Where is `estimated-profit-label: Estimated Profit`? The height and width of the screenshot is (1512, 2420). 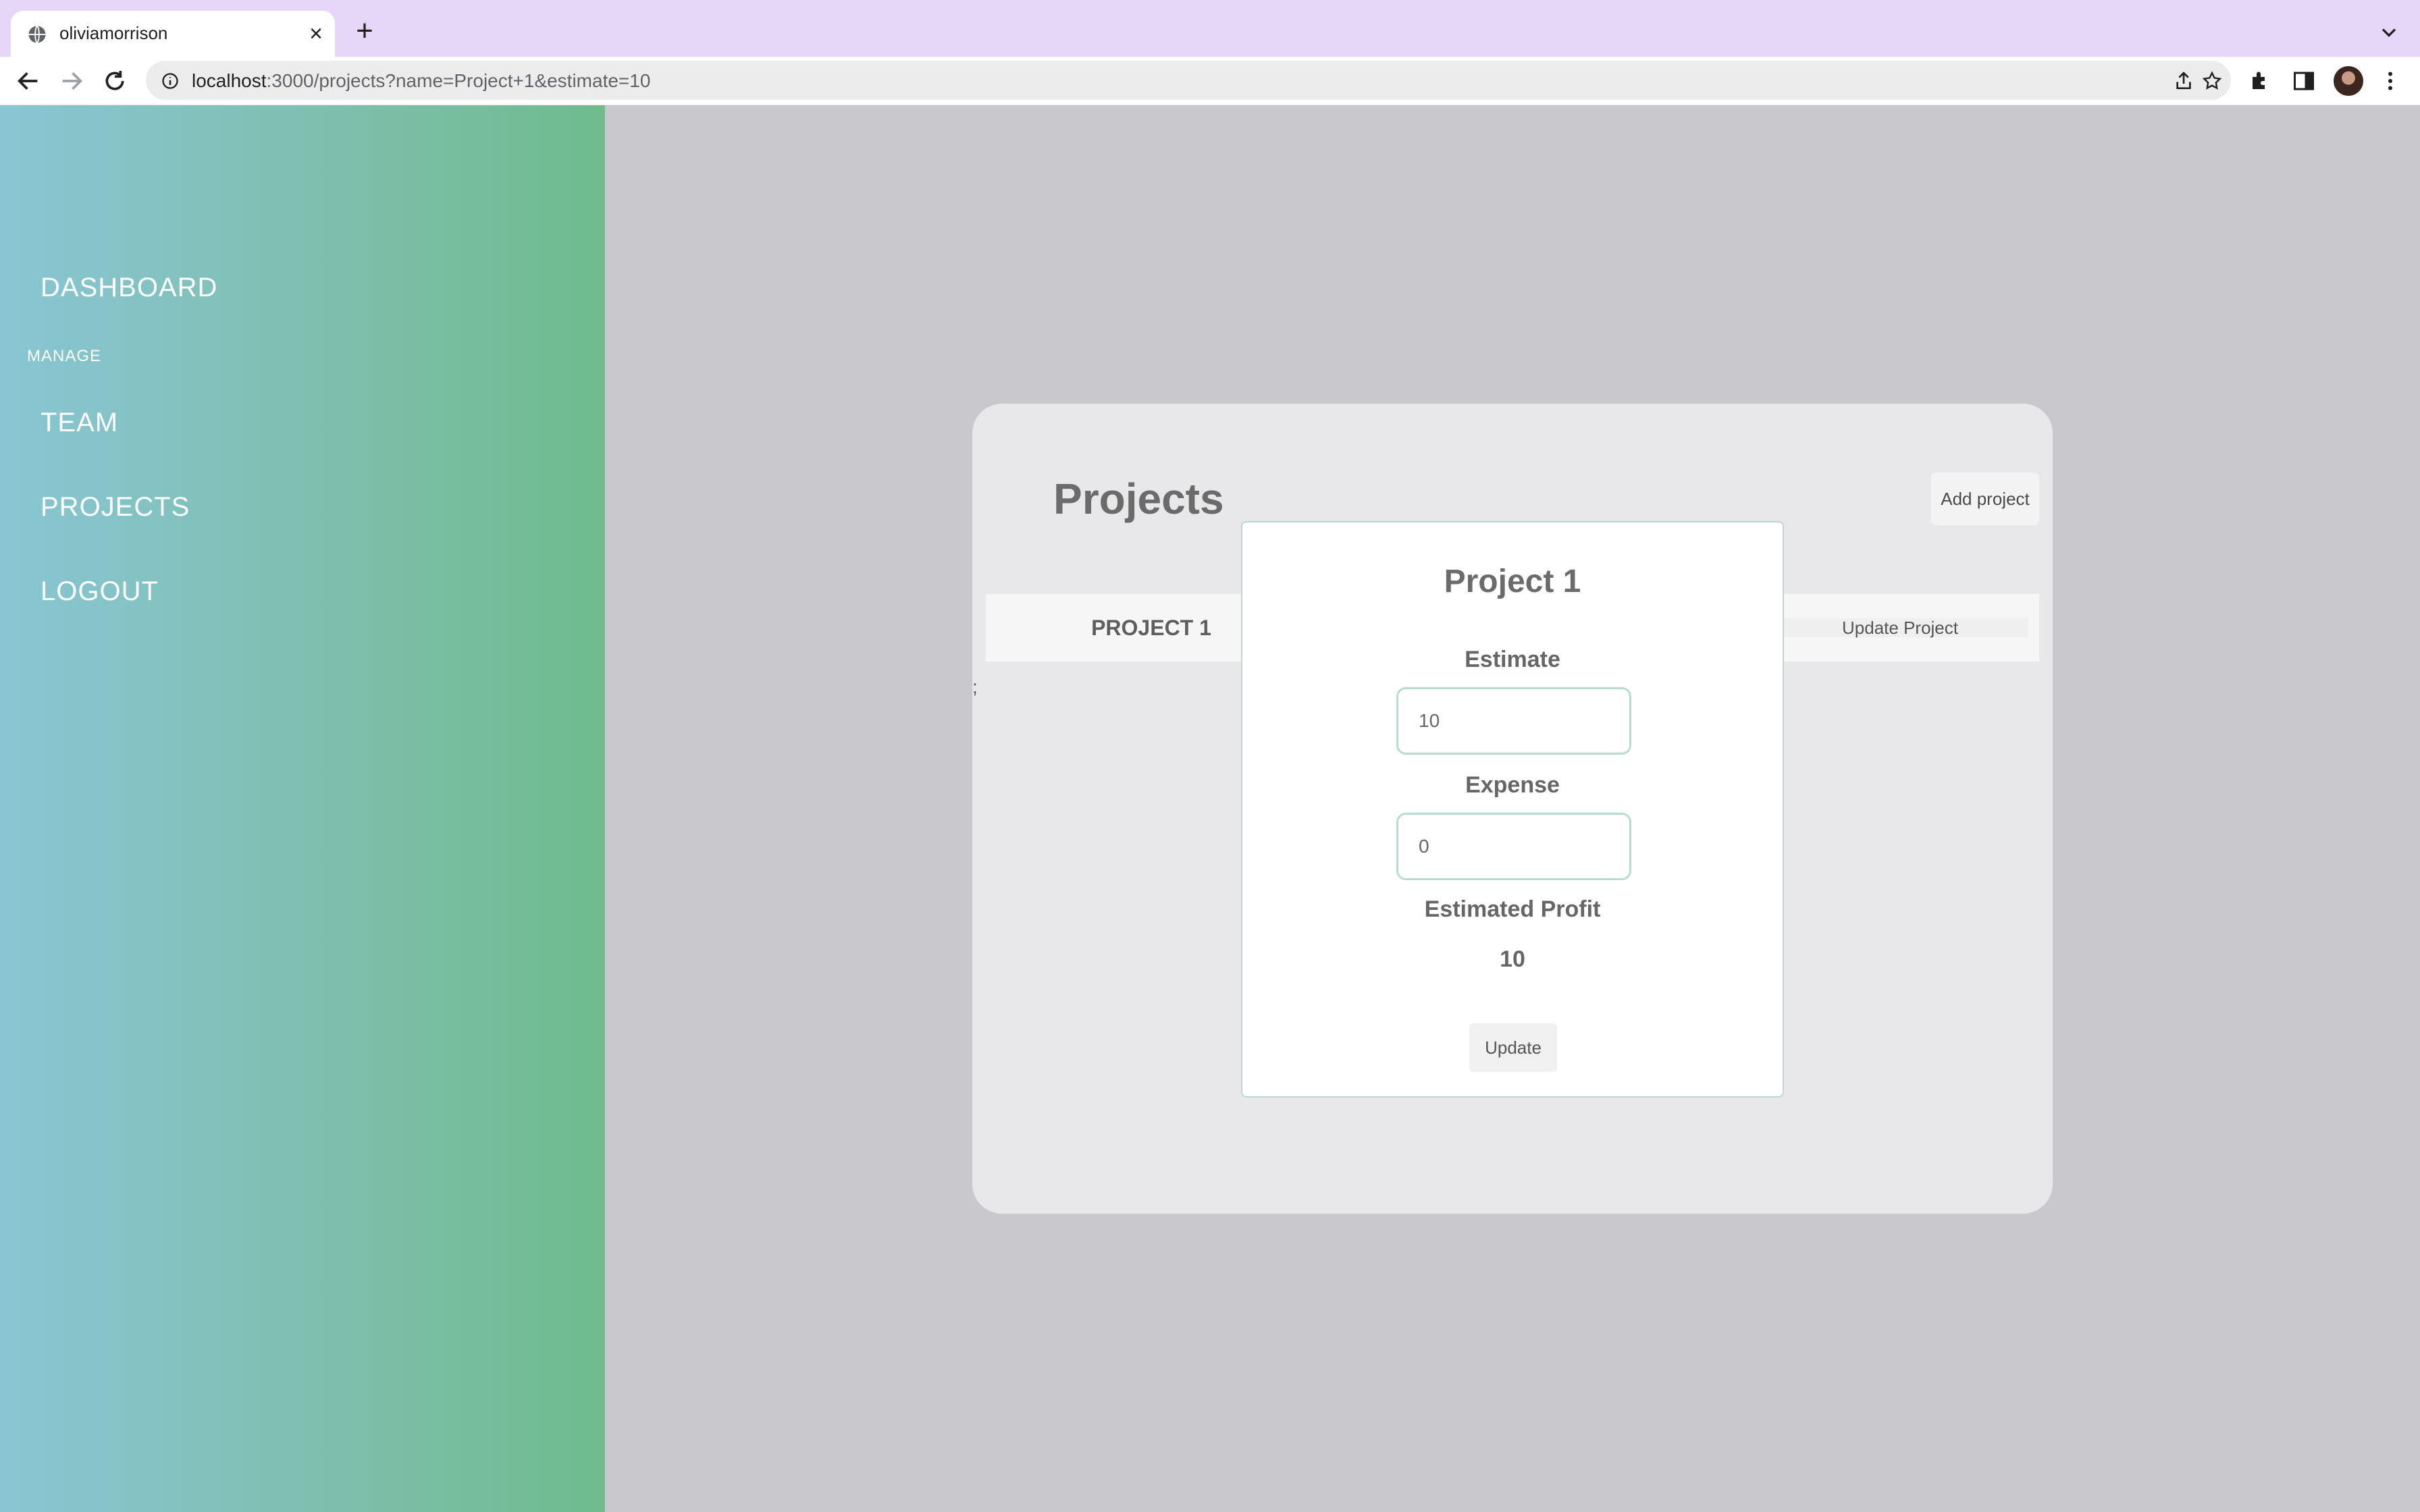
estimated-profit-label: Estimated Profit is located at coordinates (1512, 909).